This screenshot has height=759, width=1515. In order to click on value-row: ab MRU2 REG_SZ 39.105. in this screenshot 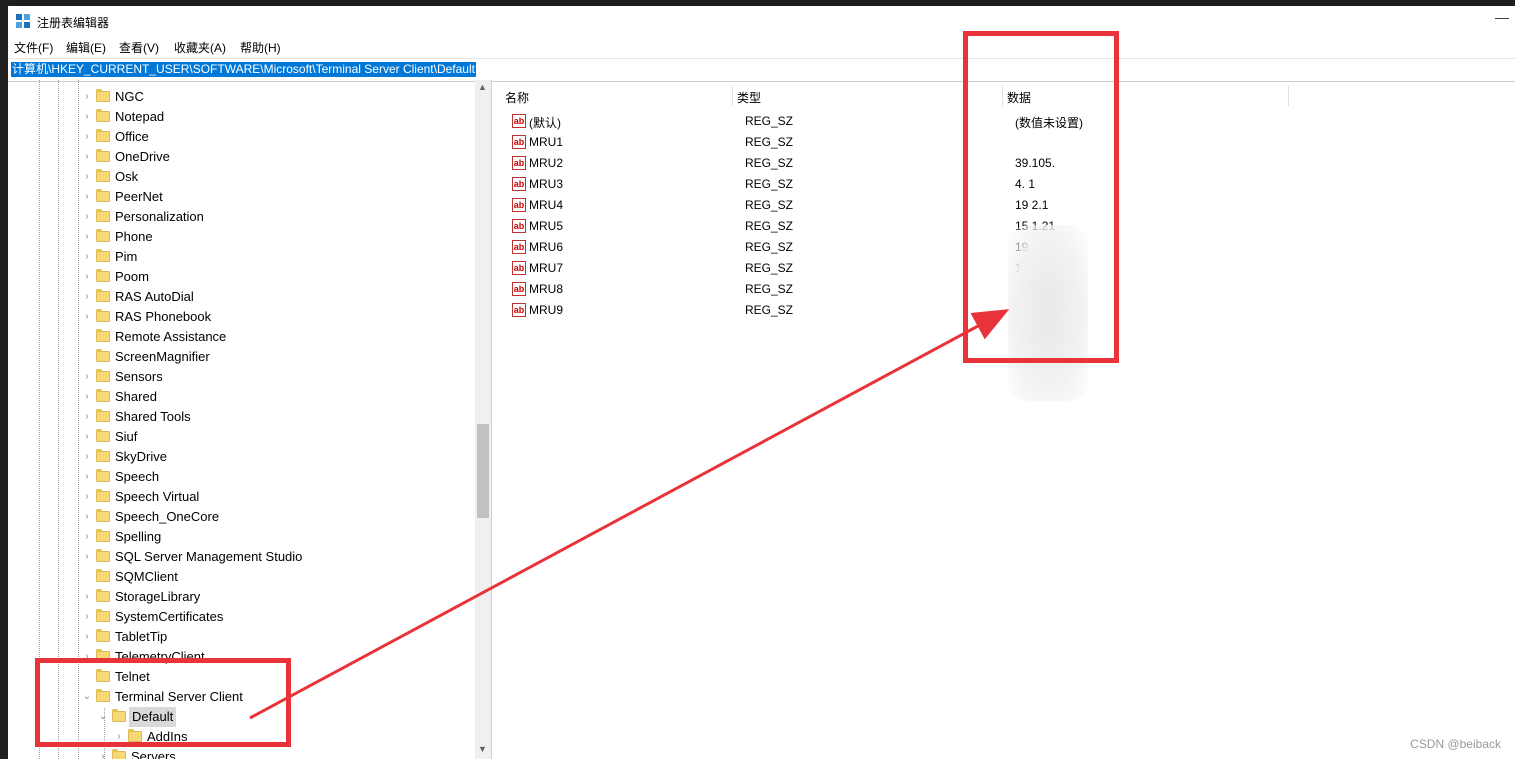, I will do `click(796, 163)`.